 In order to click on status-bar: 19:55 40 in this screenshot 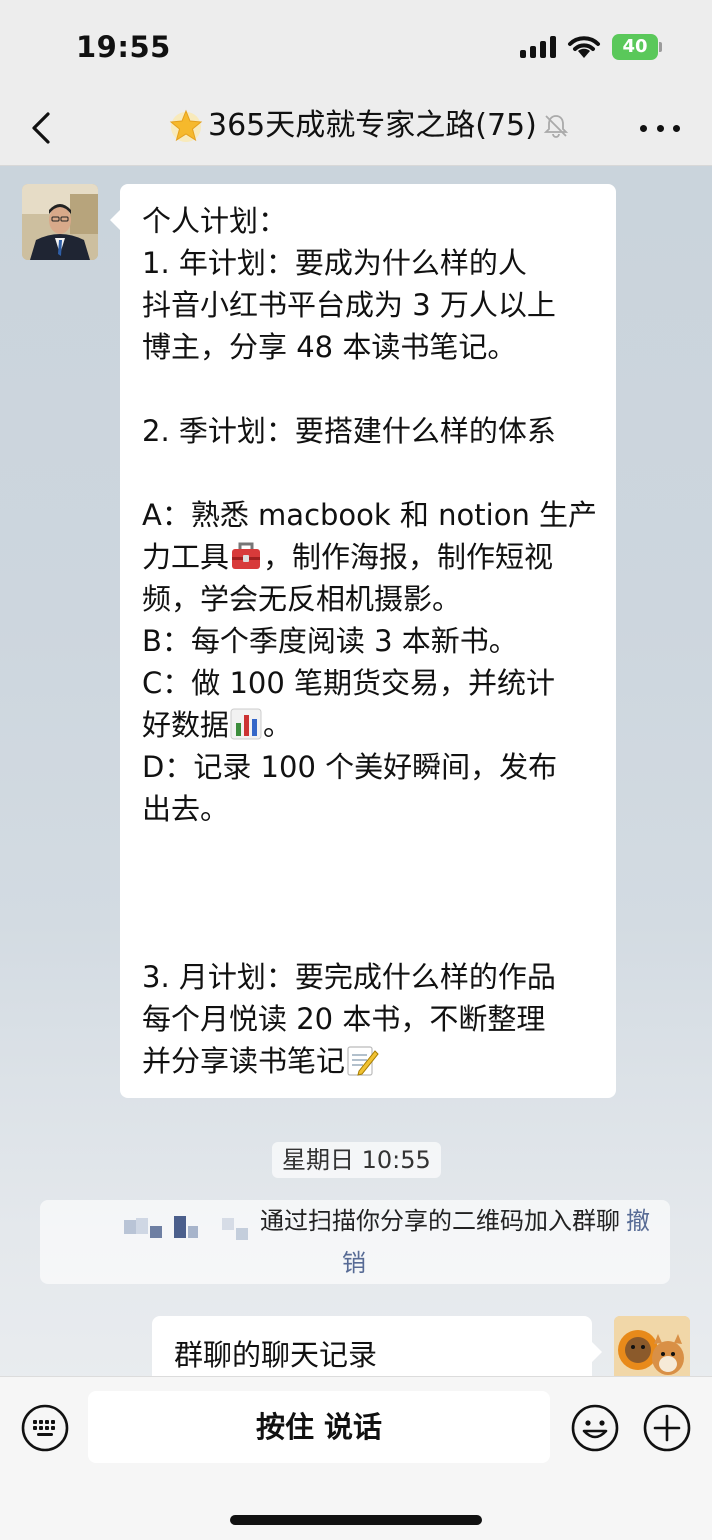, I will do `click(356, 45)`.